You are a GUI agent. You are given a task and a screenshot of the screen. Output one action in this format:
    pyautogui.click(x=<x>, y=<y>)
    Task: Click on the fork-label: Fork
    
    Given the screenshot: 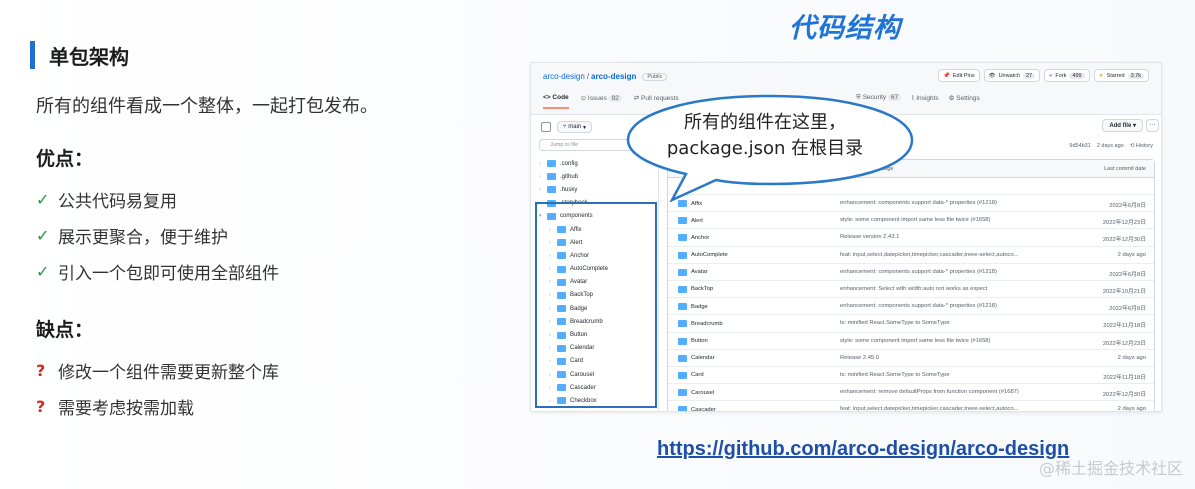 What is the action you would take?
    pyautogui.click(x=1061, y=75)
    